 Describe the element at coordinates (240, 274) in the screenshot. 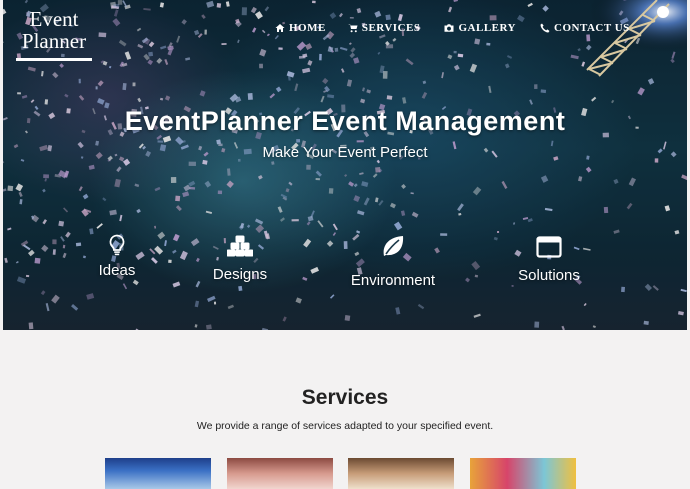

I see `feature-designs-label: Designs` at that location.